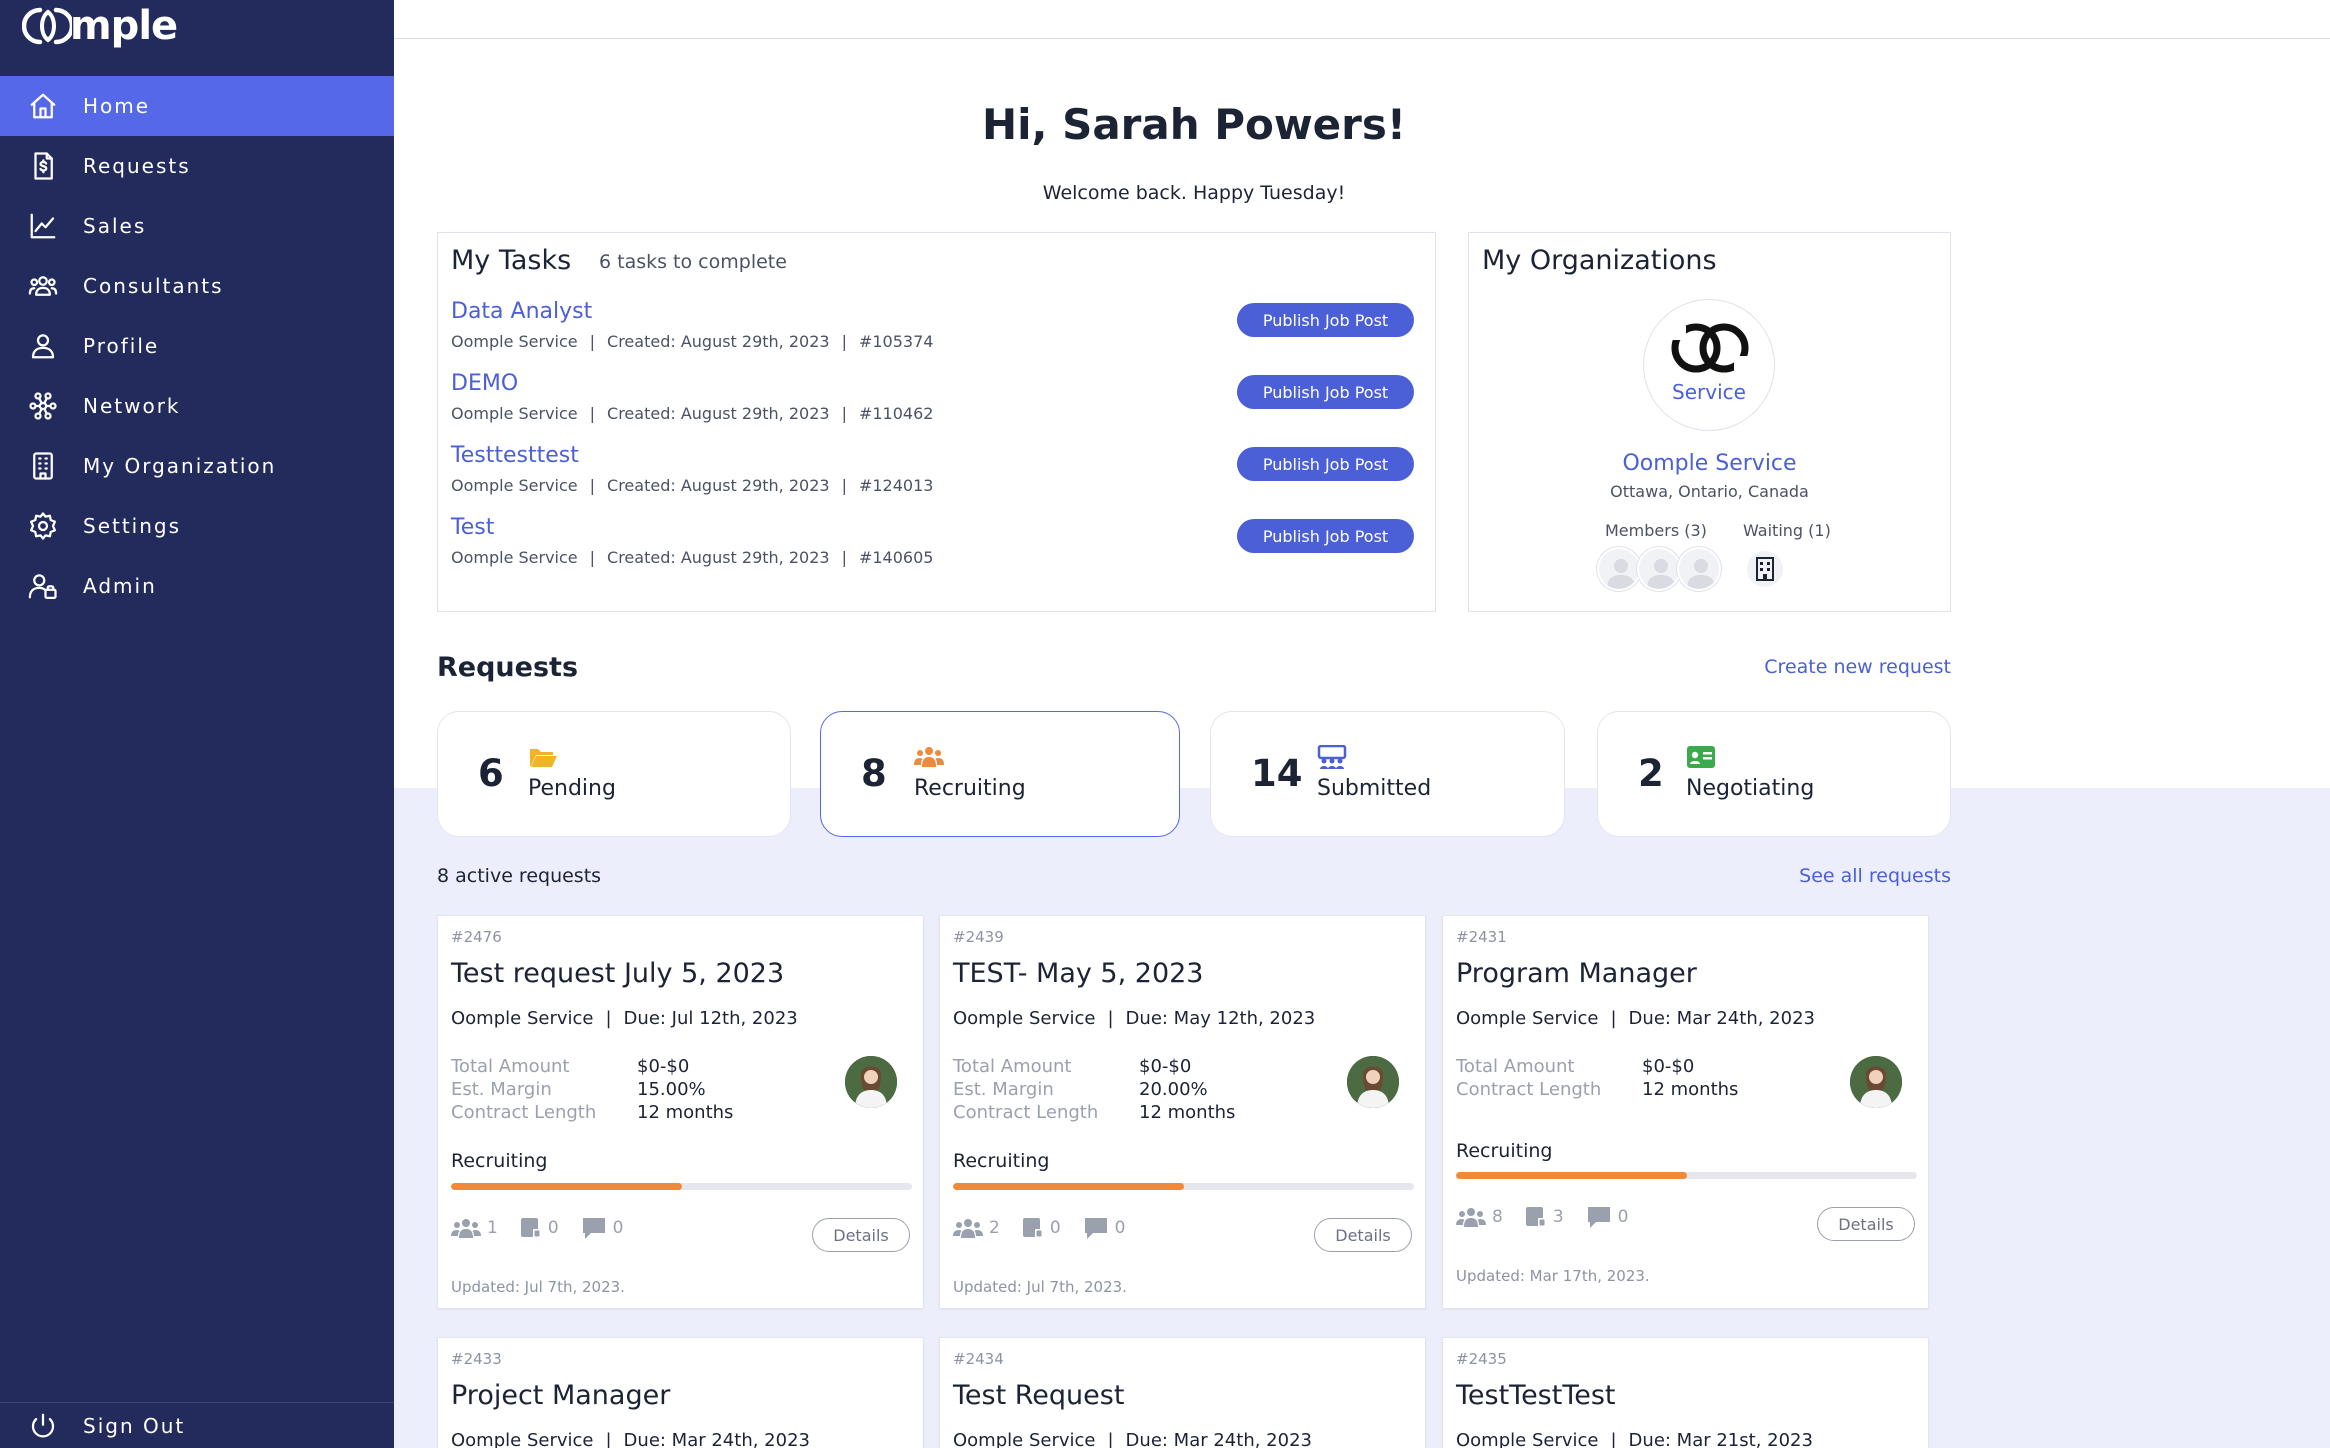  I want to click on request-title: Test request July 5, 2023, so click(617, 973).